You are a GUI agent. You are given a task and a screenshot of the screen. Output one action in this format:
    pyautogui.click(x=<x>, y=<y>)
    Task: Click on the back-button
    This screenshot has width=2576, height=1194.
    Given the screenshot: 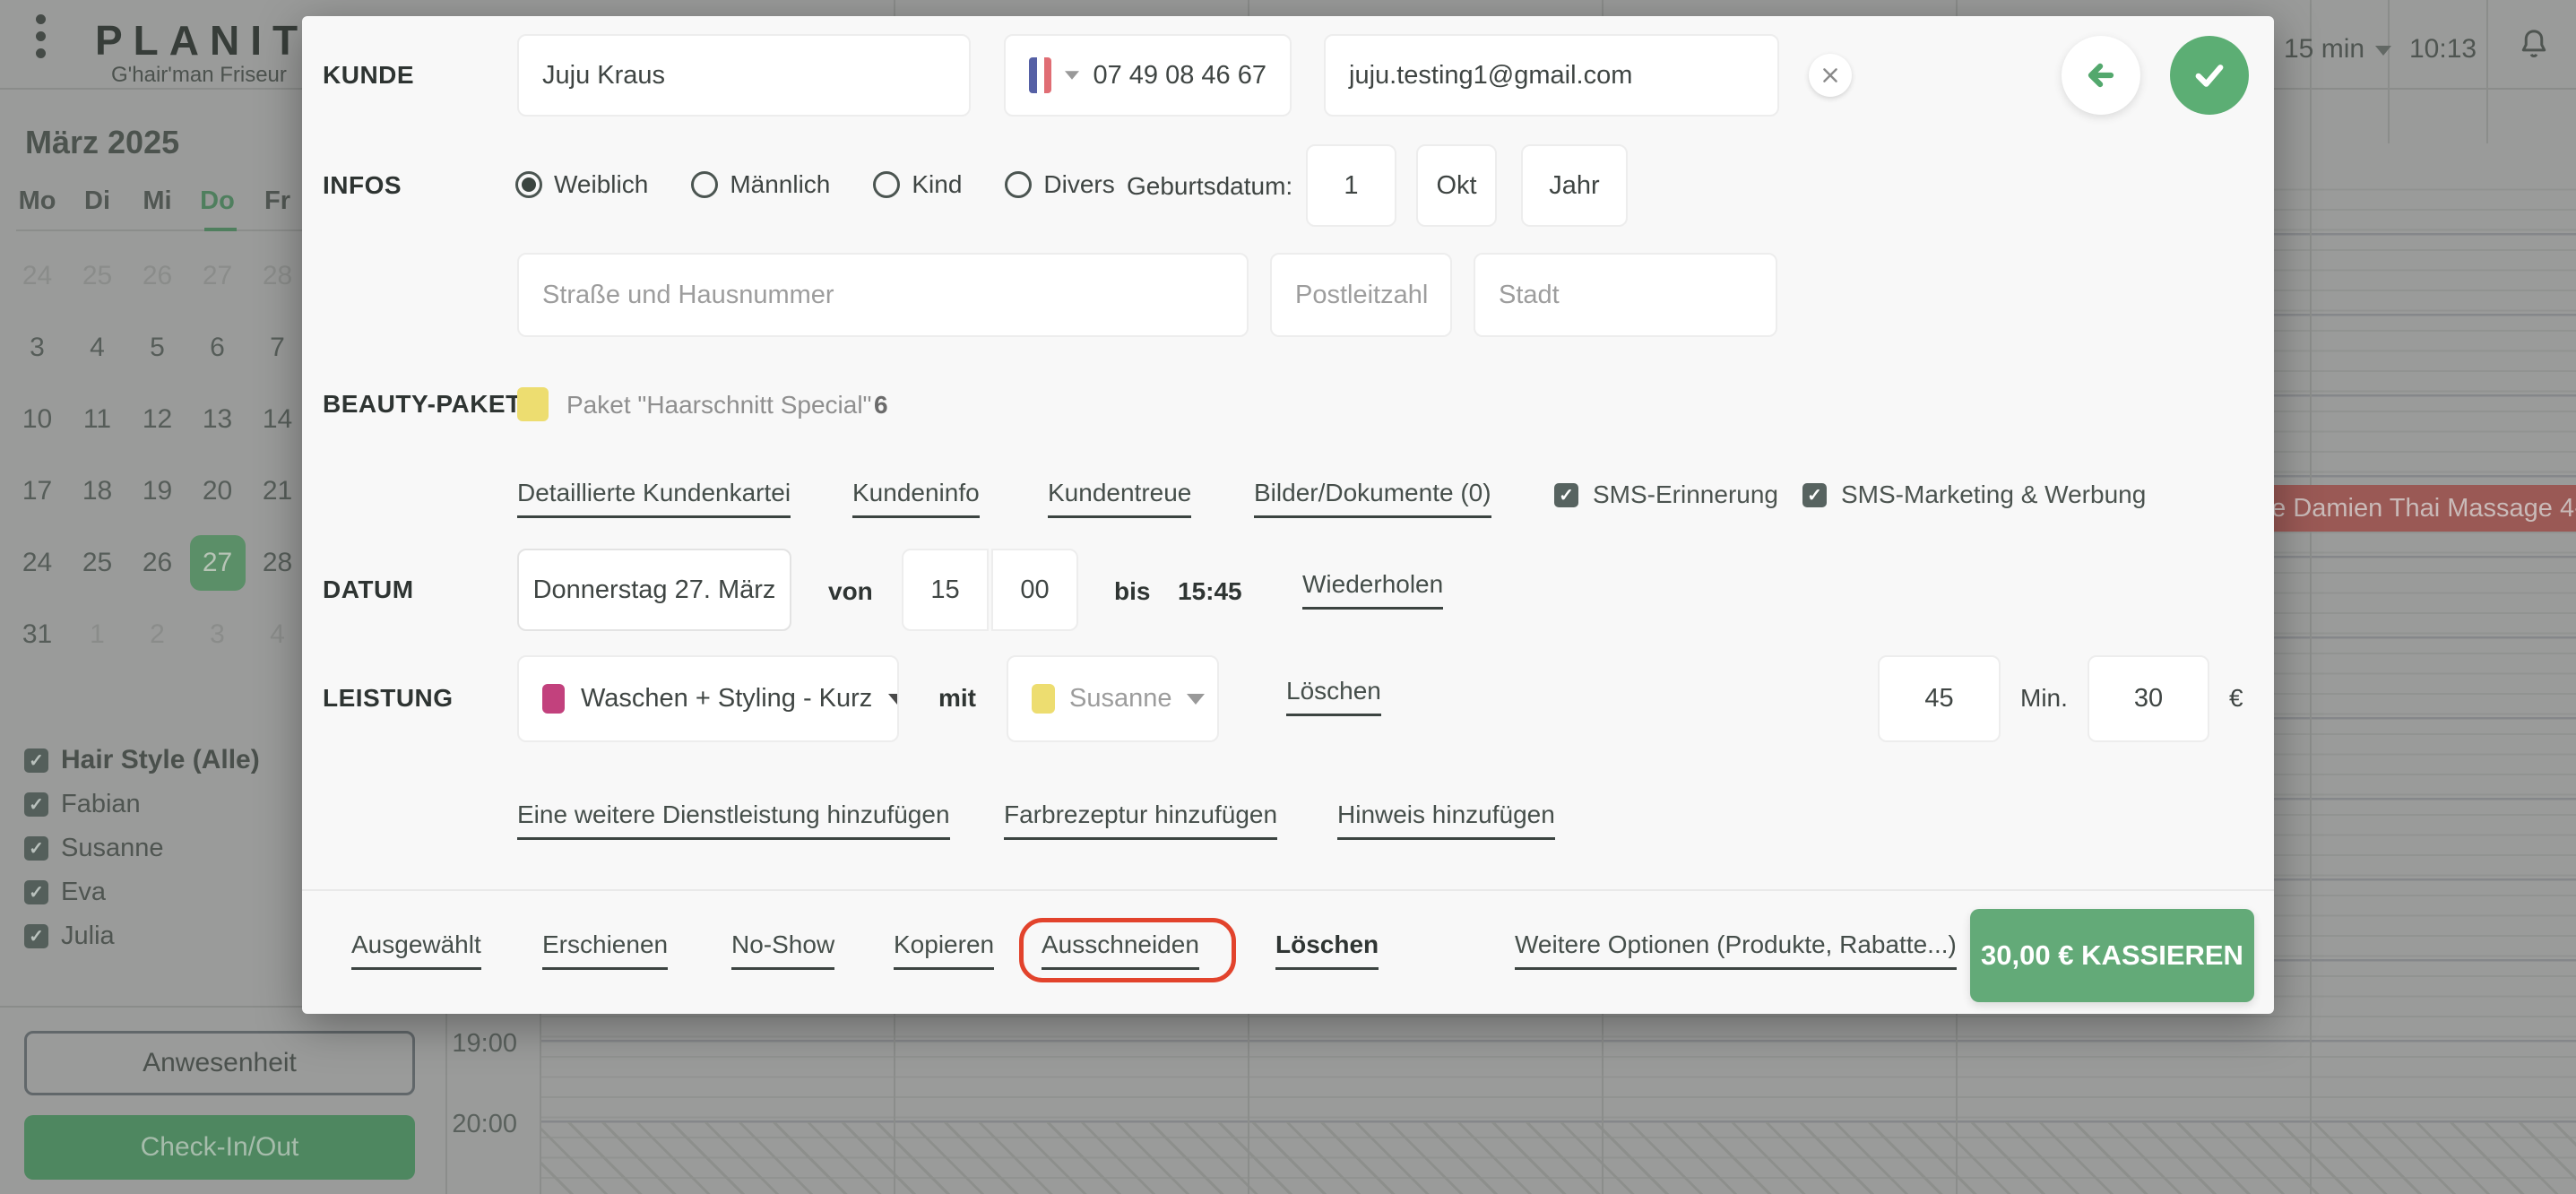 What is the action you would take?
    pyautogui.click(x=2101, y=75)
    